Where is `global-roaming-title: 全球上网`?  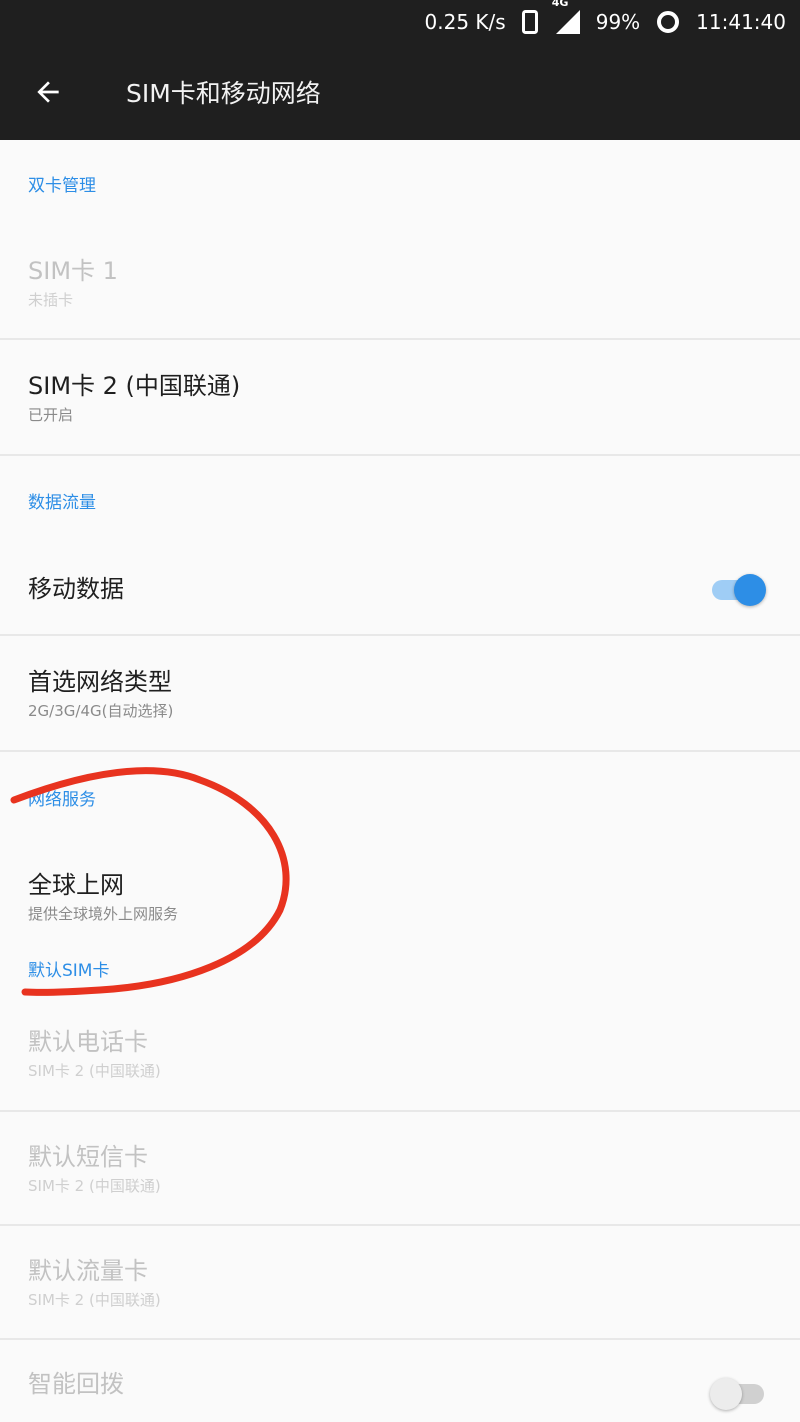
global-roaming-title: 全球上网 is located at coordinates (76, 884).